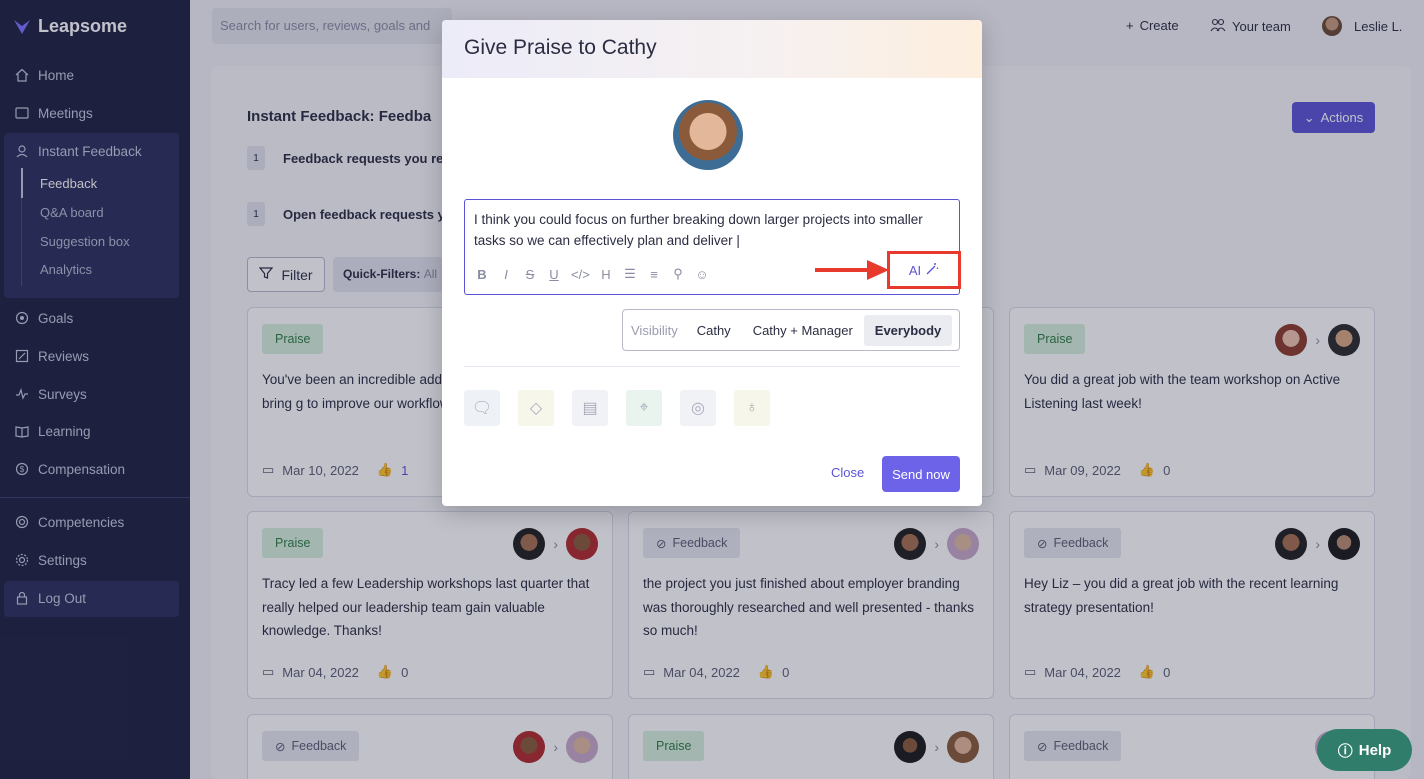 The image size is (1424, 779). What do you see at coordinates (852, 270) in the screenshot?
I see `annotation-arrow` at bounding box center [852, 270].